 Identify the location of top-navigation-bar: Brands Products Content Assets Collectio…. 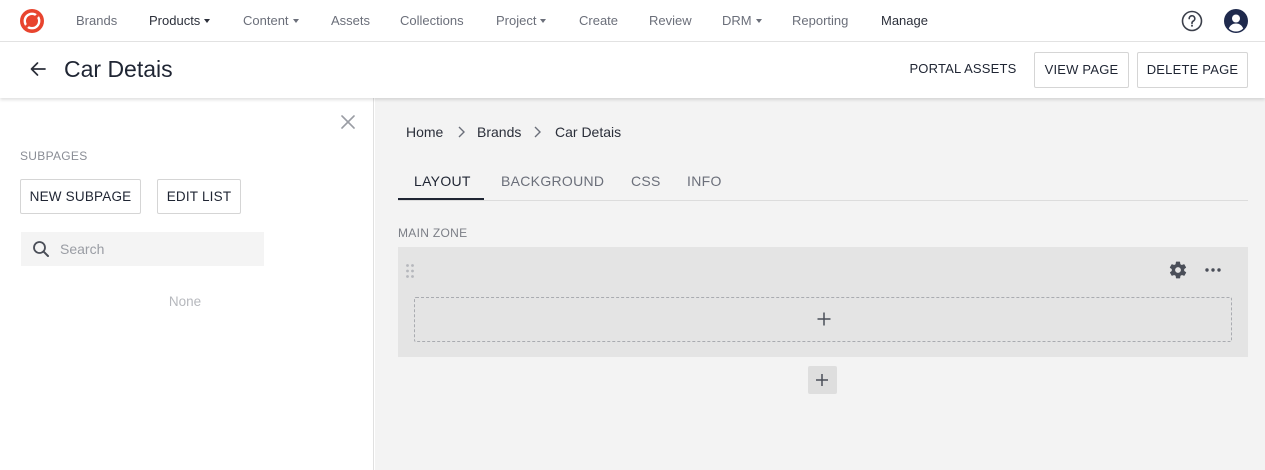
(632, 21).